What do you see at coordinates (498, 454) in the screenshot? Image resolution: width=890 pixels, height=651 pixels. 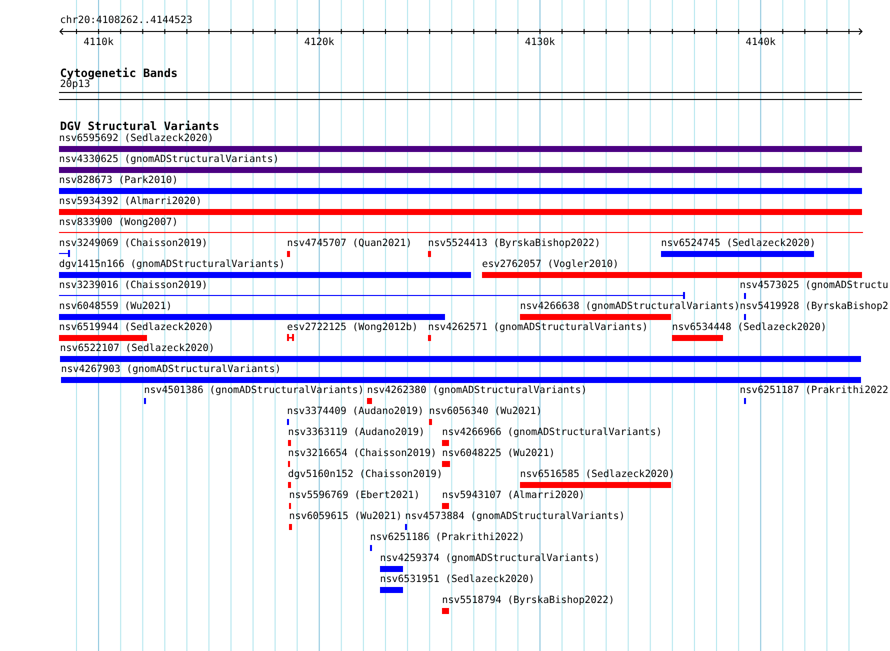 I see `variant-label: nsv6048225 (Wu2021)` at bounding box center [498, 454].